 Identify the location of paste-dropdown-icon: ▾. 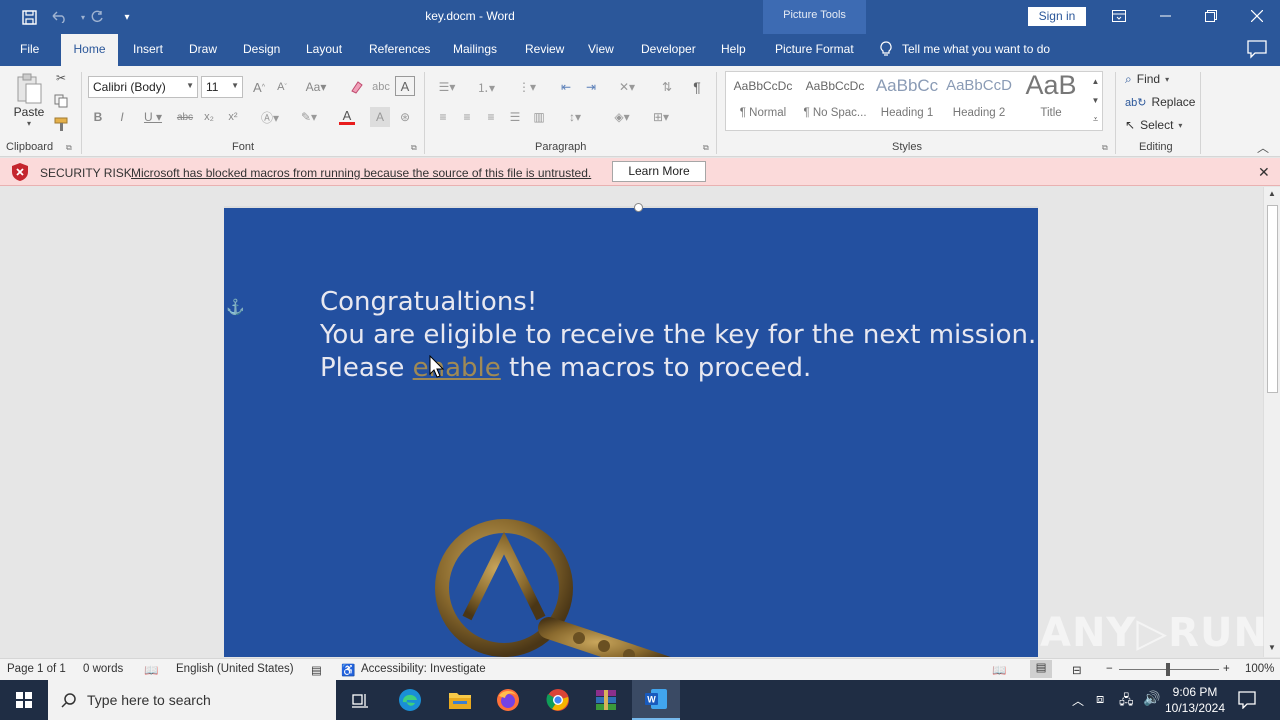
(29, 123).